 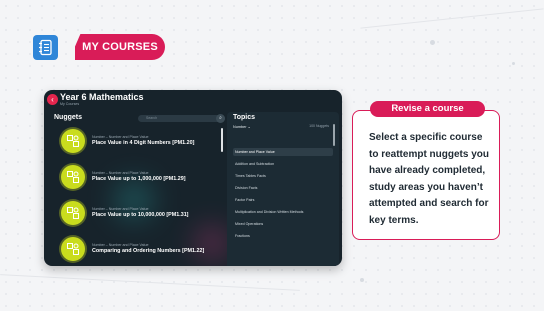 What do you see at coordinates (319, 126) in the screenshot?
I see `nugget-count: 100 Nuggets` at bounding box center [319, 126].